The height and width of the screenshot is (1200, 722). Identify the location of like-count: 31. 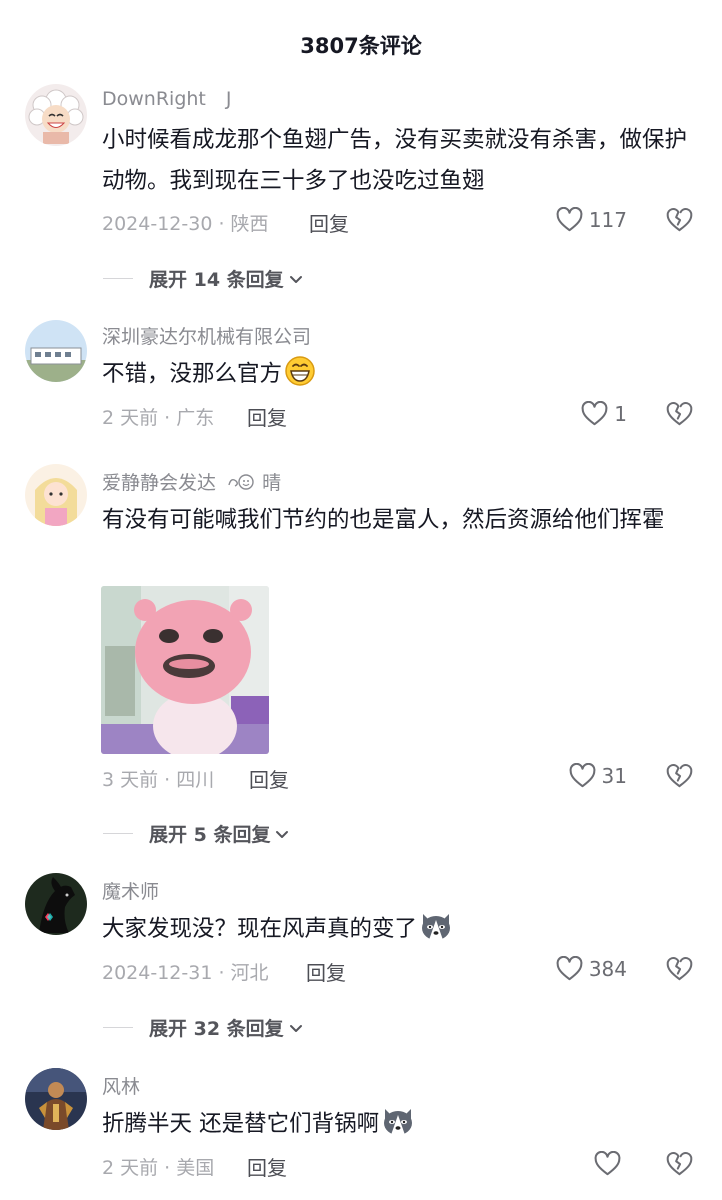
(614, 775).